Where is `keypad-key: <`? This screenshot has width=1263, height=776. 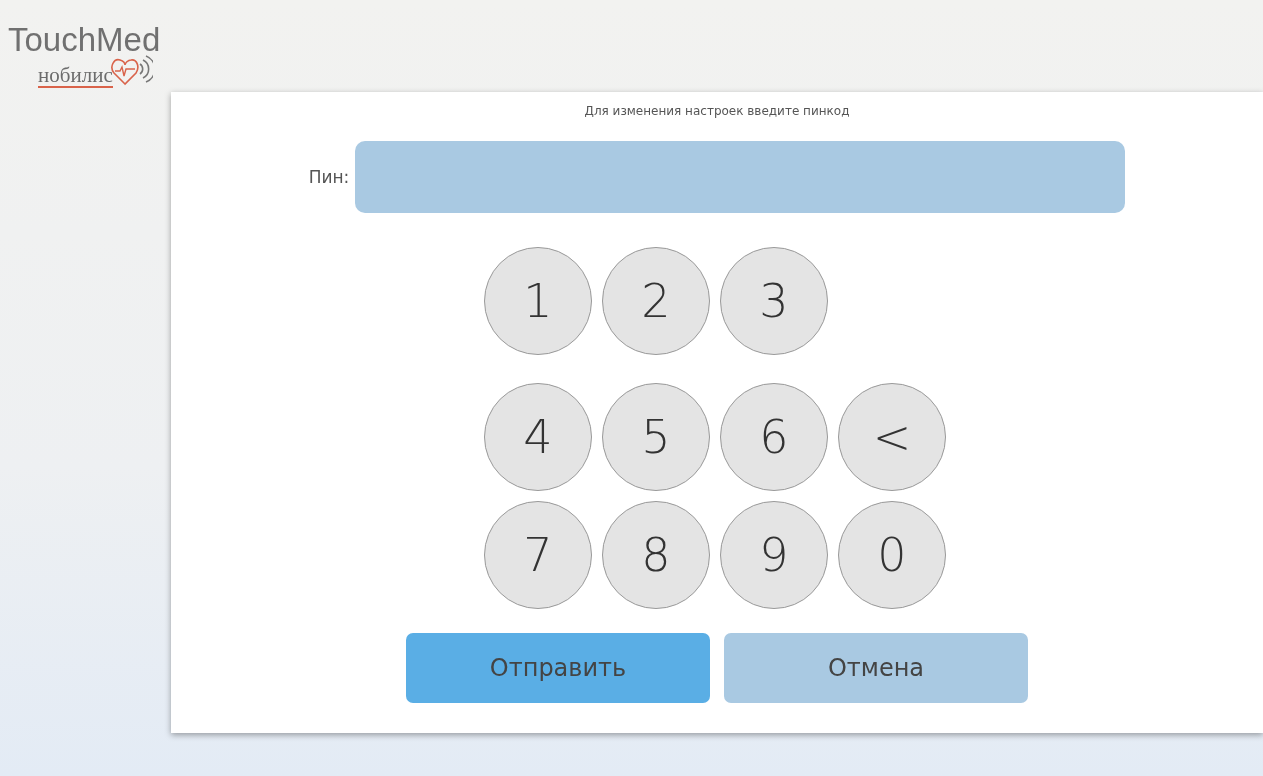 keypad-key: < is located at coordinates (892, 437).